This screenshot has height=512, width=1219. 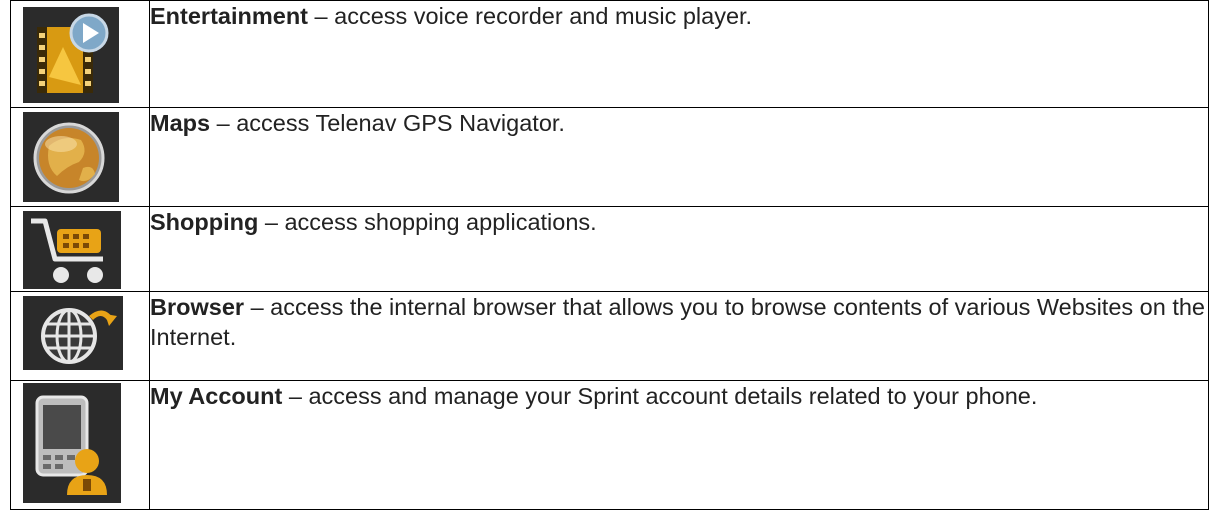 What do you see at coordinates (73, 333) in the screenshot?
I see `browser-globe-icon` at bounding box center [73, 333].